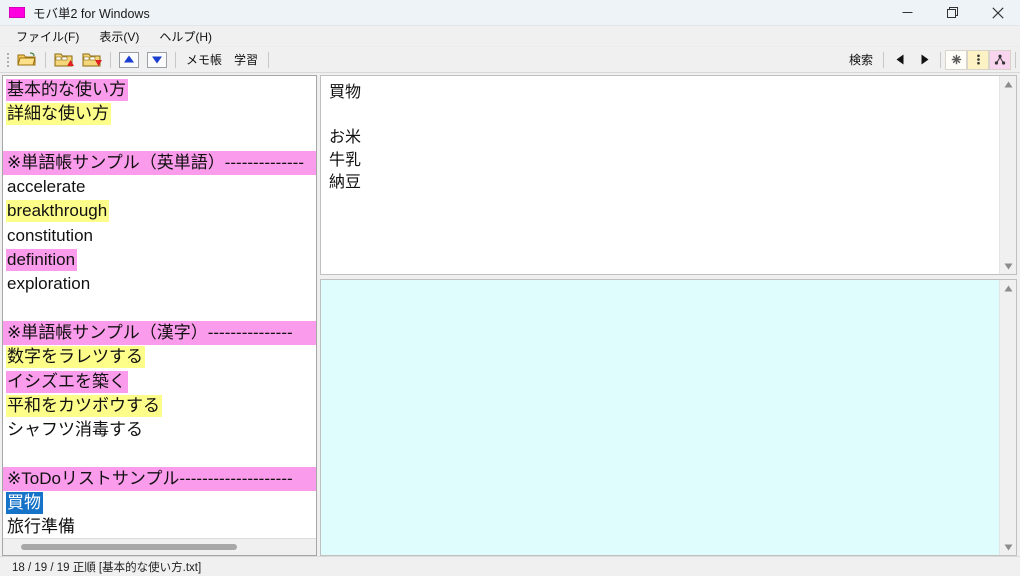  I want to click on list-item: ※単語帳サンプル（英単語）--------------, so click(159, 163).